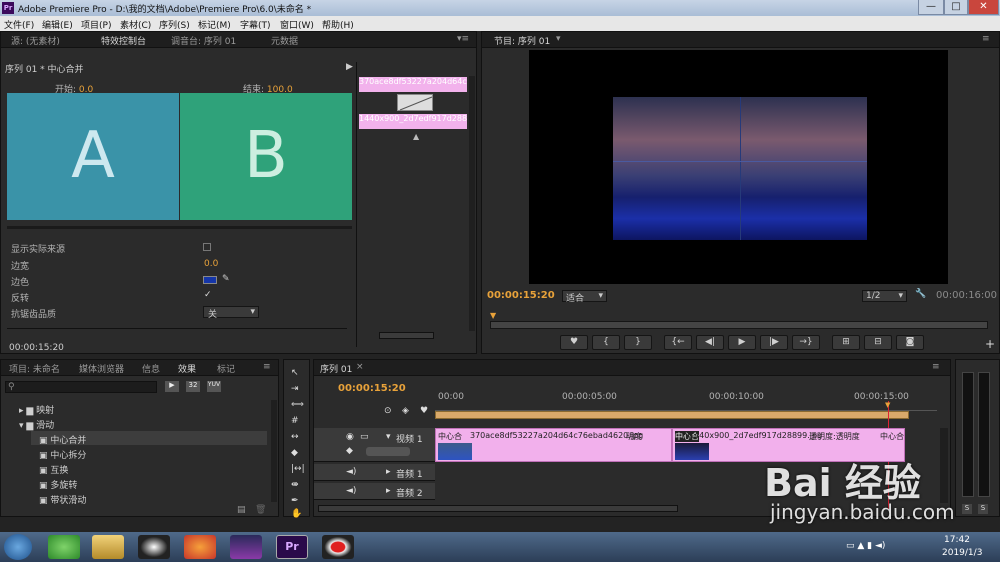 The width and height of the screenshot is (1000, 562). Describe the element at coordinates (135, 24) in the screenshot. I see `menu-clip: 素材(C)` at that location.